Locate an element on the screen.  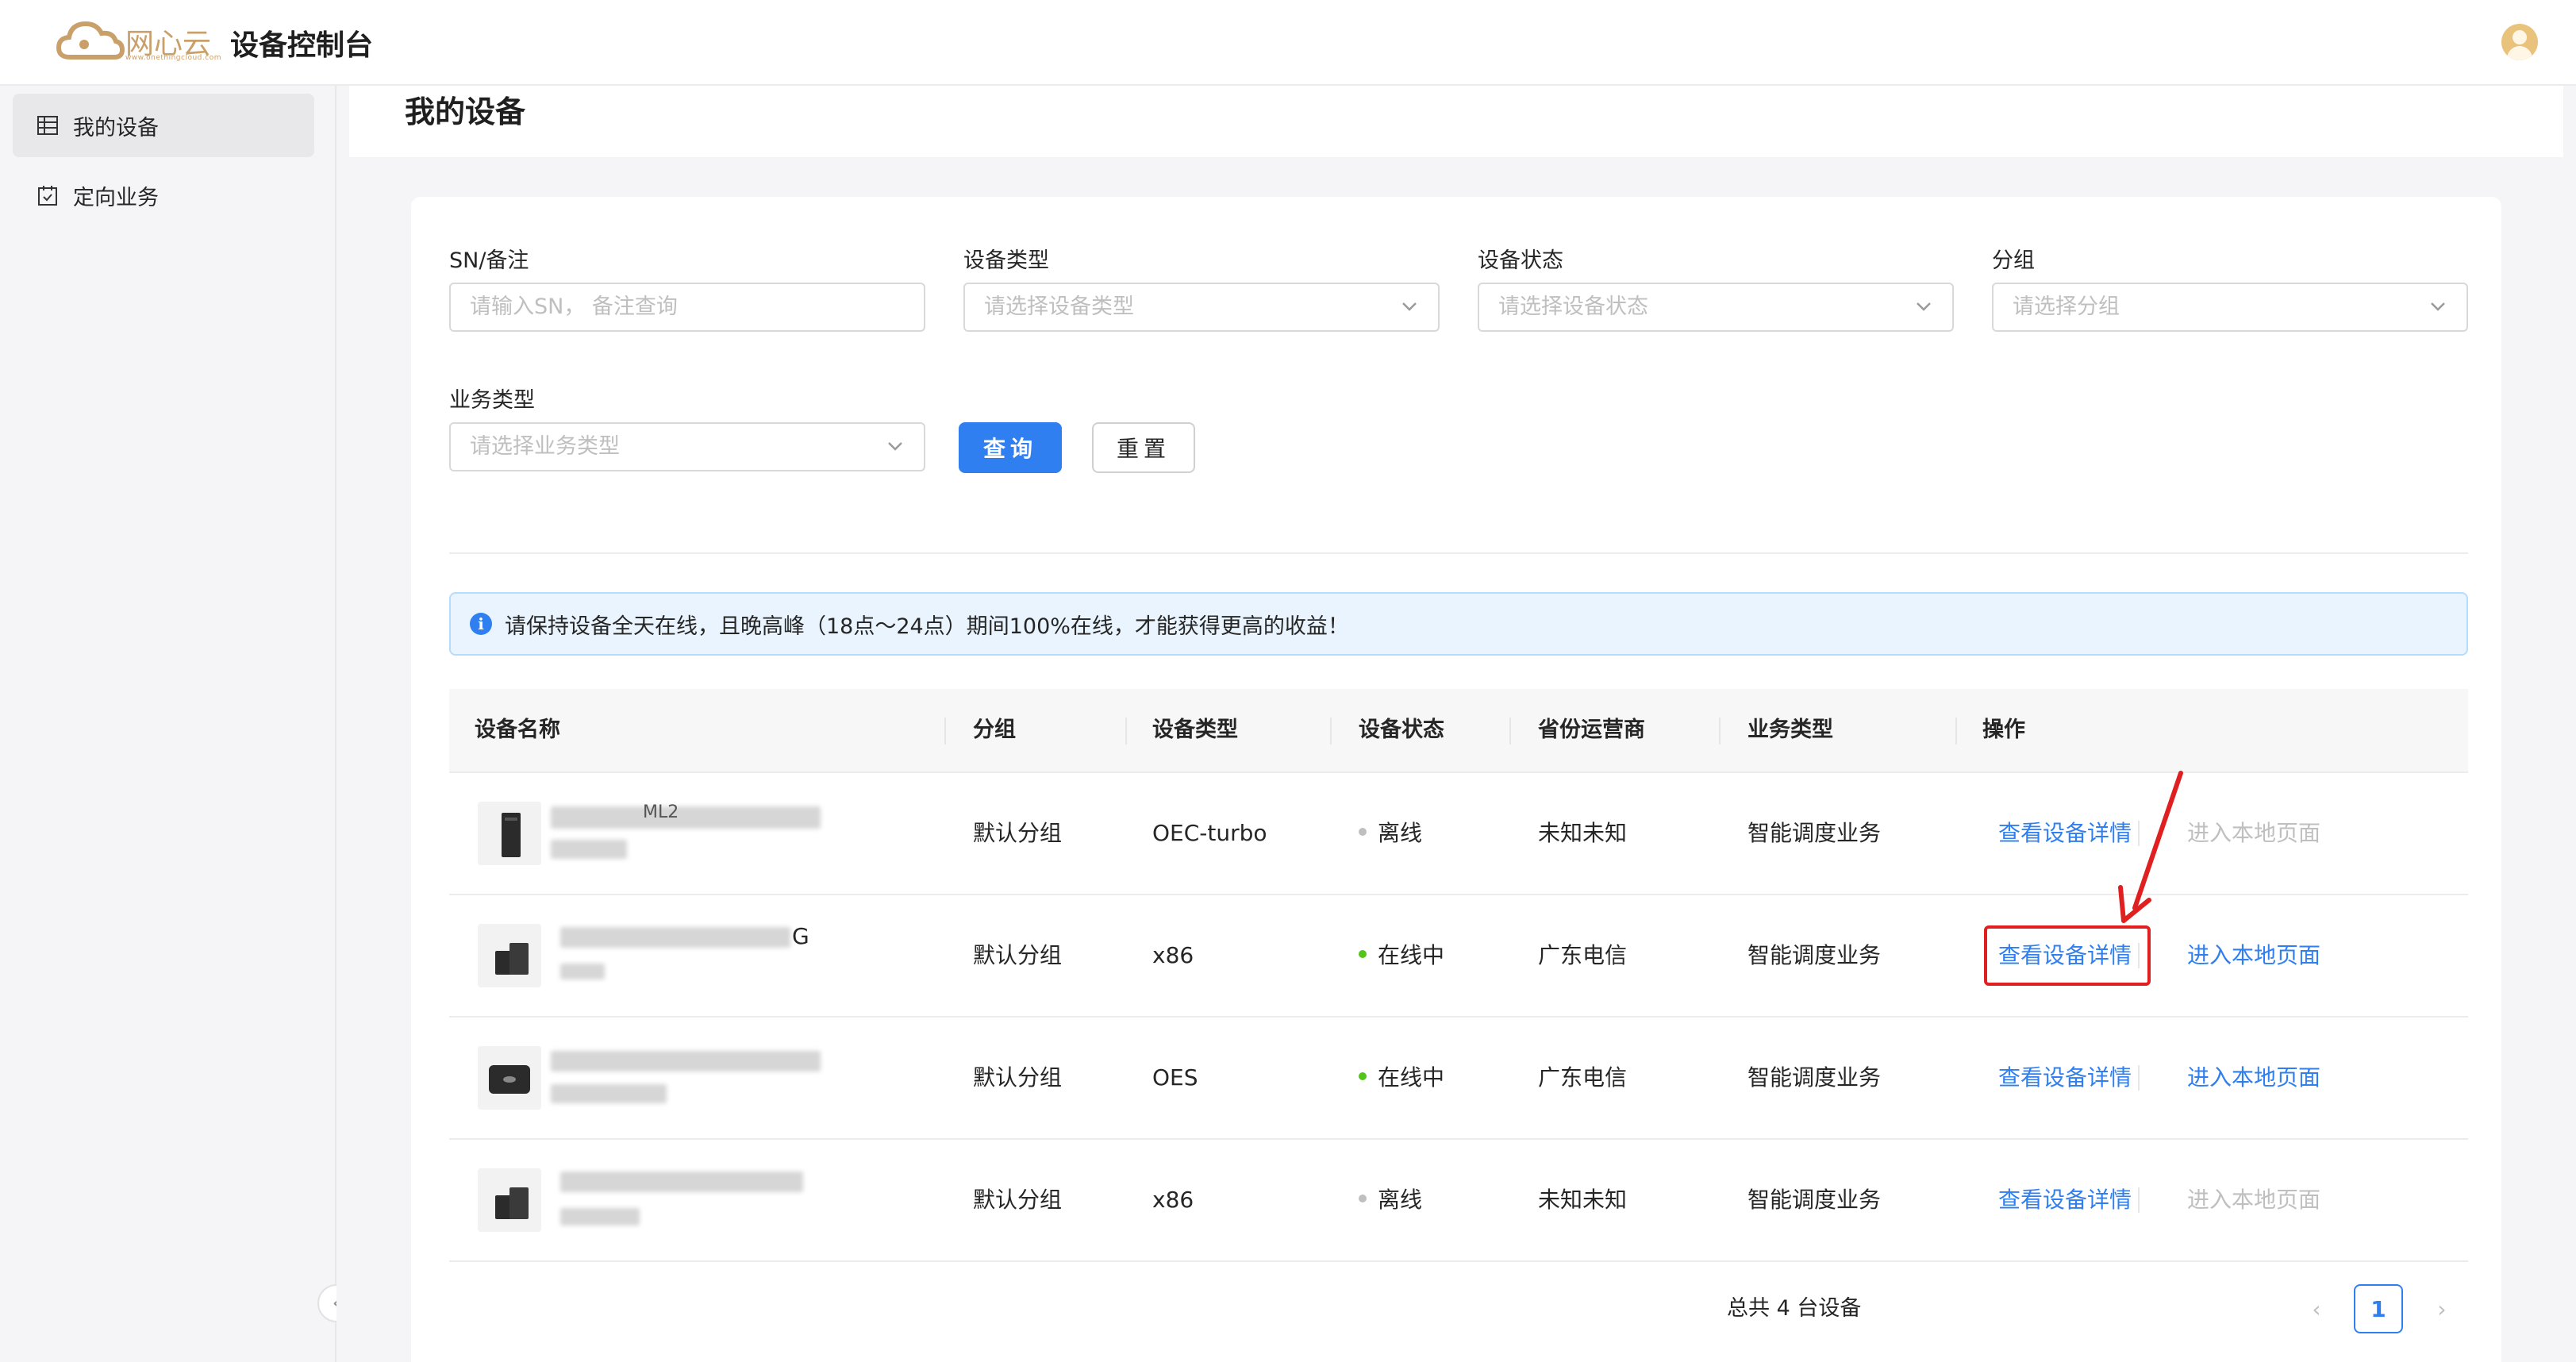
device-type-placeholder: 请选择设备类型 is located at coordinates (1059, 306).